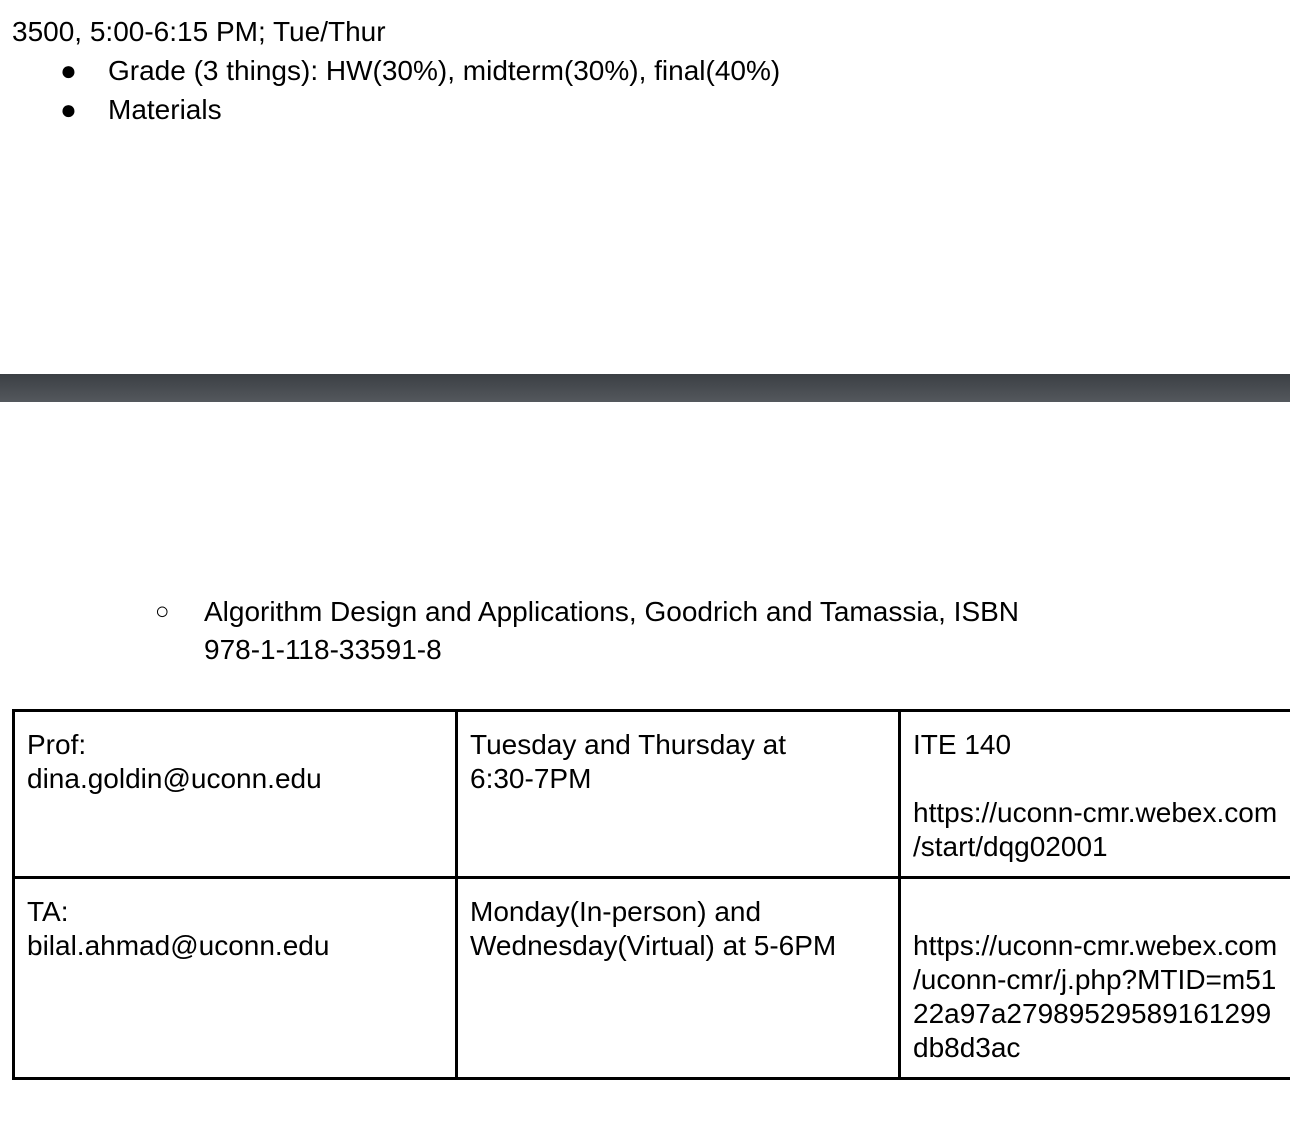 The height and width of the screenshot is (1124, 1290). What do you see at coordinates (962, 744) in the screenshot?
I see `location-room: ITE 140` at bounding box center [962, 744].